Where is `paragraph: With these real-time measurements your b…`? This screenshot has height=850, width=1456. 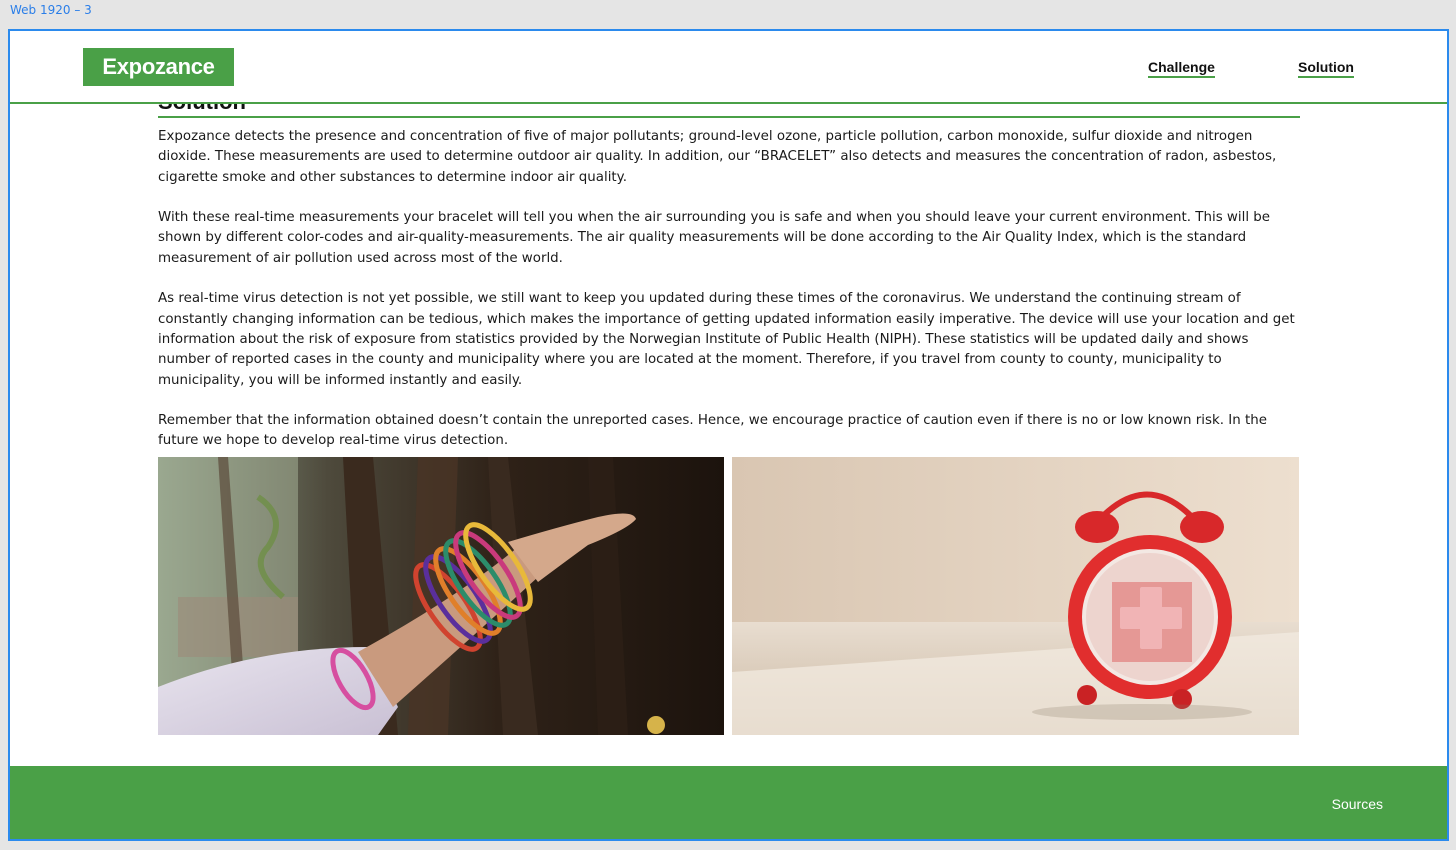
paragraph: With these real-time measurements your b… is located at coordinates (714, 238).